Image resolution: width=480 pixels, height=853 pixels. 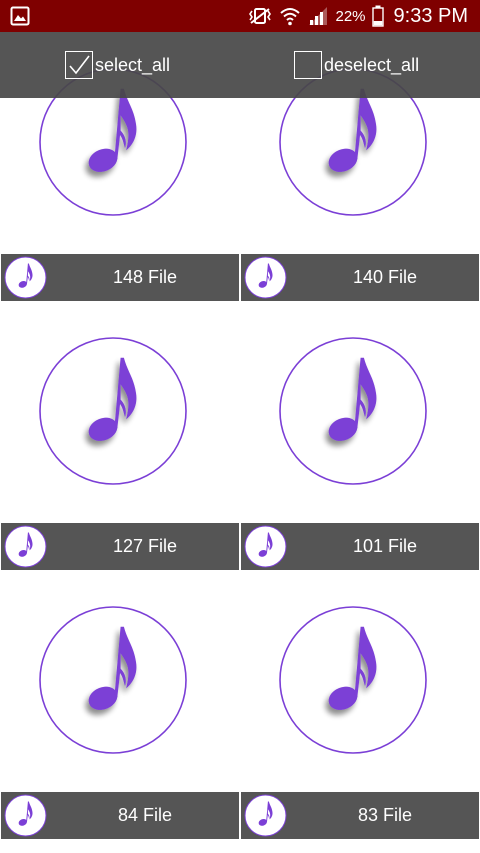 I want to click on folder-info-bar: 148 File, so click(x=120, y=277).